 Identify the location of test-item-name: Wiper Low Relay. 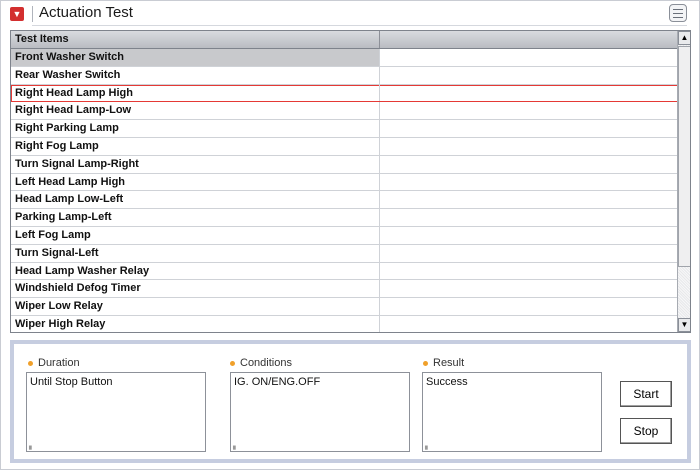
(195, 306).